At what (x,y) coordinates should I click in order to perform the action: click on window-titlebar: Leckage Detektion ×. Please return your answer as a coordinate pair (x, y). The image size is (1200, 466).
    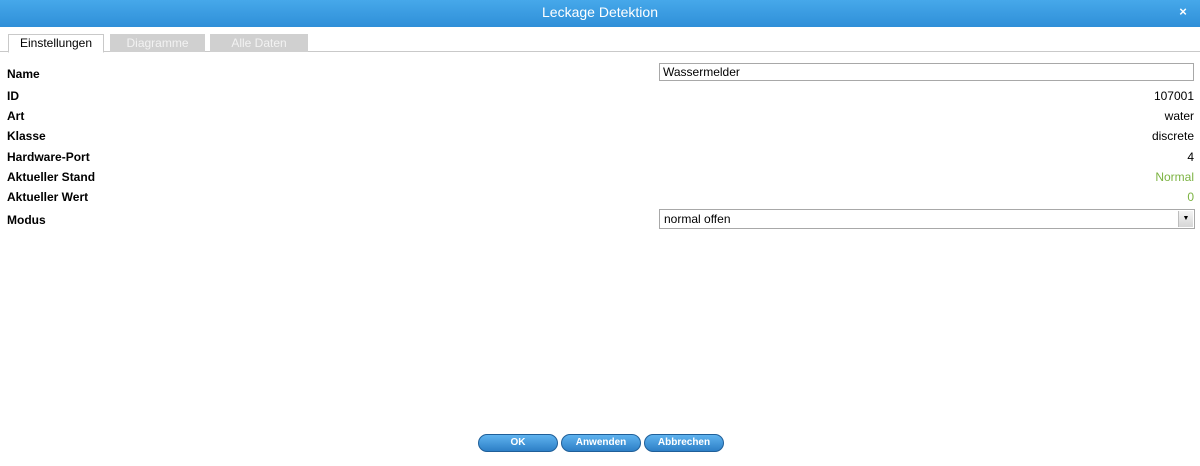
    Looking at the image, I should click on (600, 13).